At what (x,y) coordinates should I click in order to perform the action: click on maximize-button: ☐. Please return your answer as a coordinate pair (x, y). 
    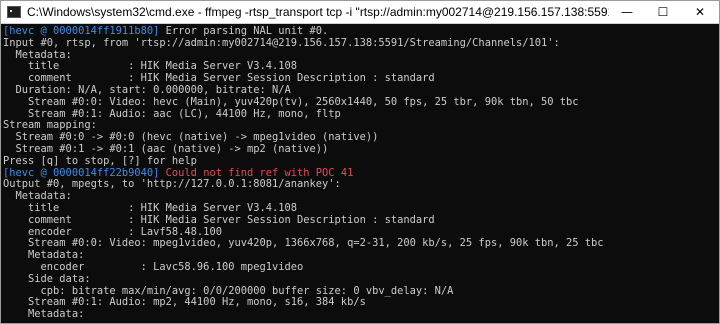
    Looking at the image, I should click on (663, 12).